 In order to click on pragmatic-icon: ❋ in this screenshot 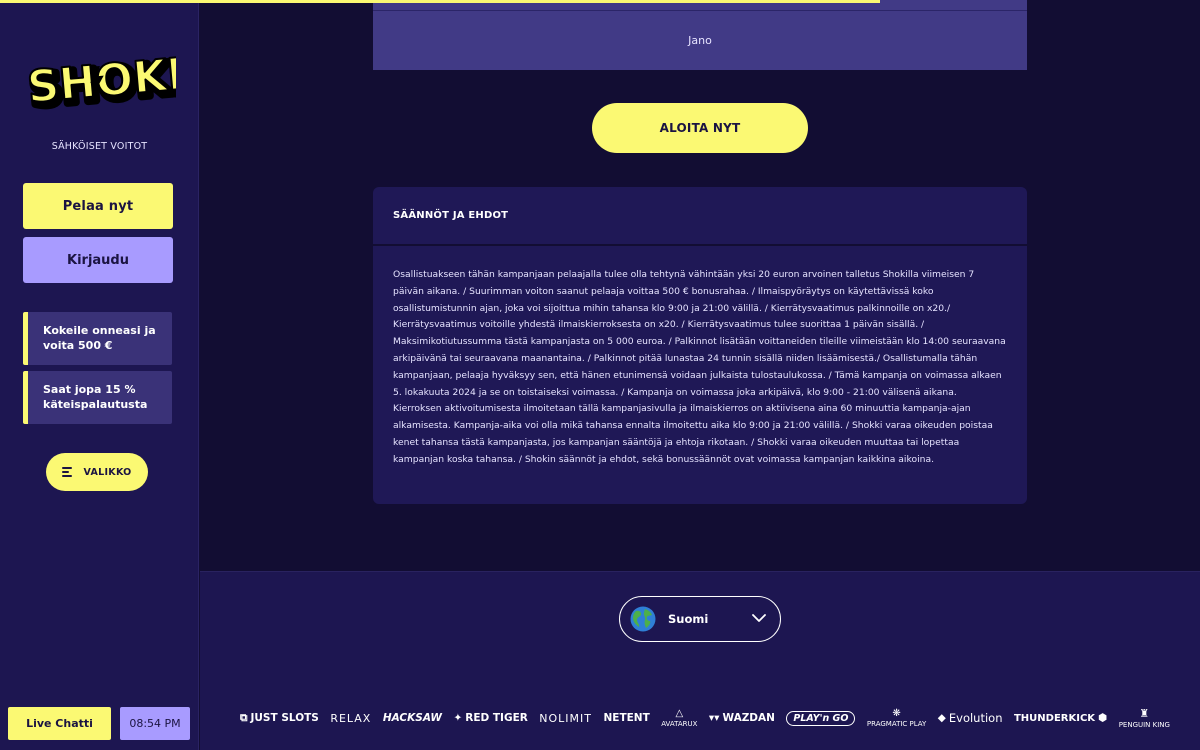, I will do `click(896, 713)`.